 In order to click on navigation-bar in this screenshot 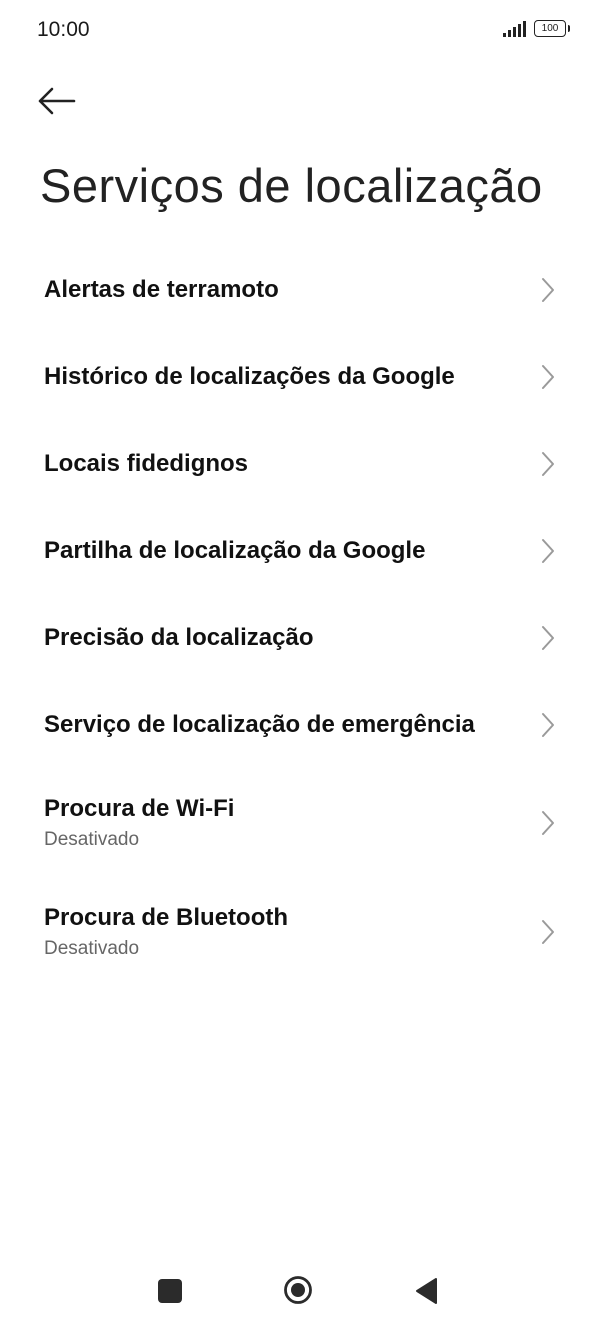, I will do `click(301, 1297)`.